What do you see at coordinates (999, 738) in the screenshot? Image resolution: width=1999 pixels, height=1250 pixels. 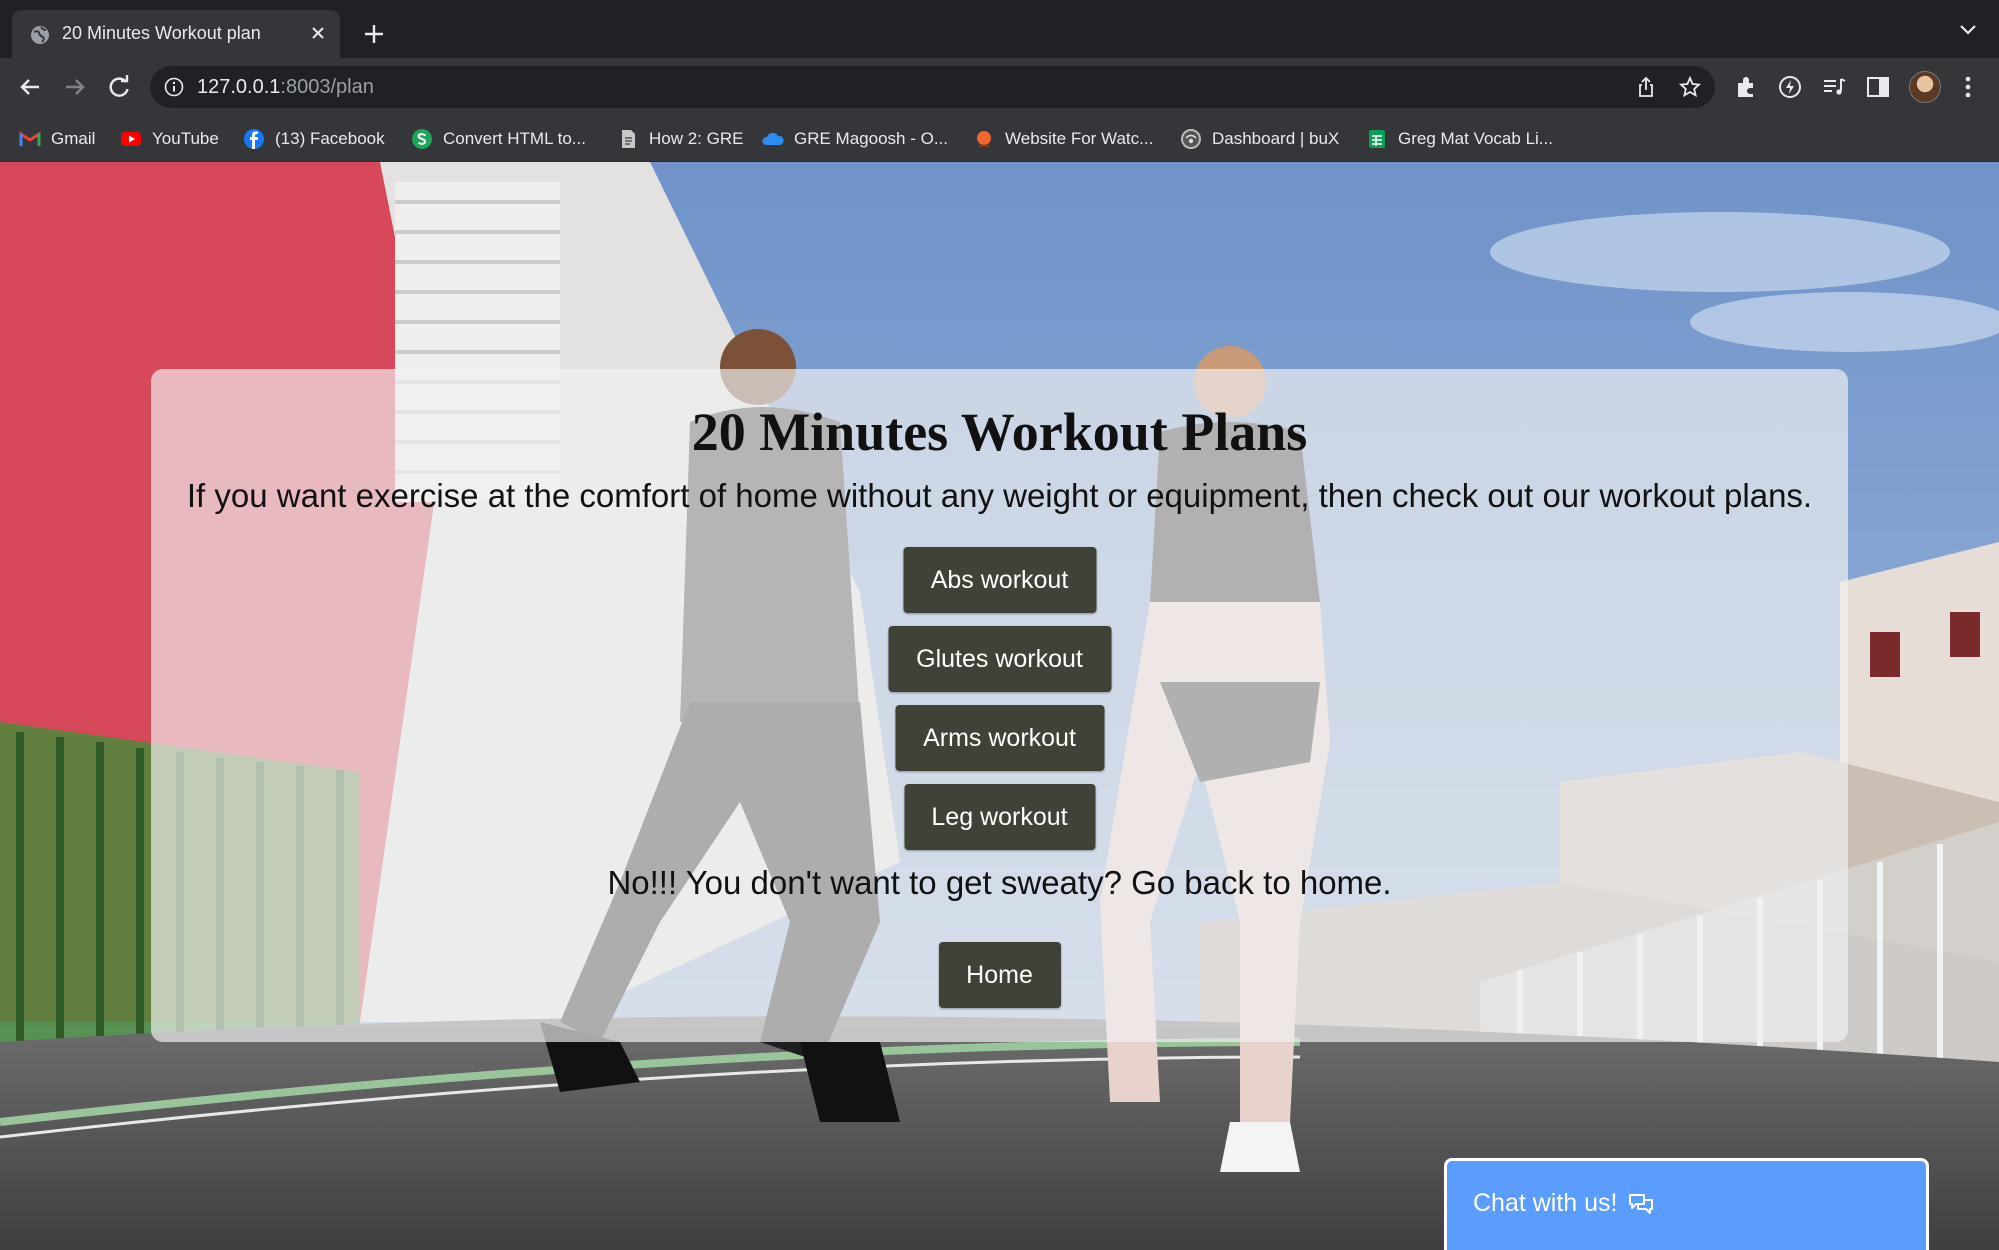 I see `arms-workout-button: Arms workout` at bounding box center [999, 738].